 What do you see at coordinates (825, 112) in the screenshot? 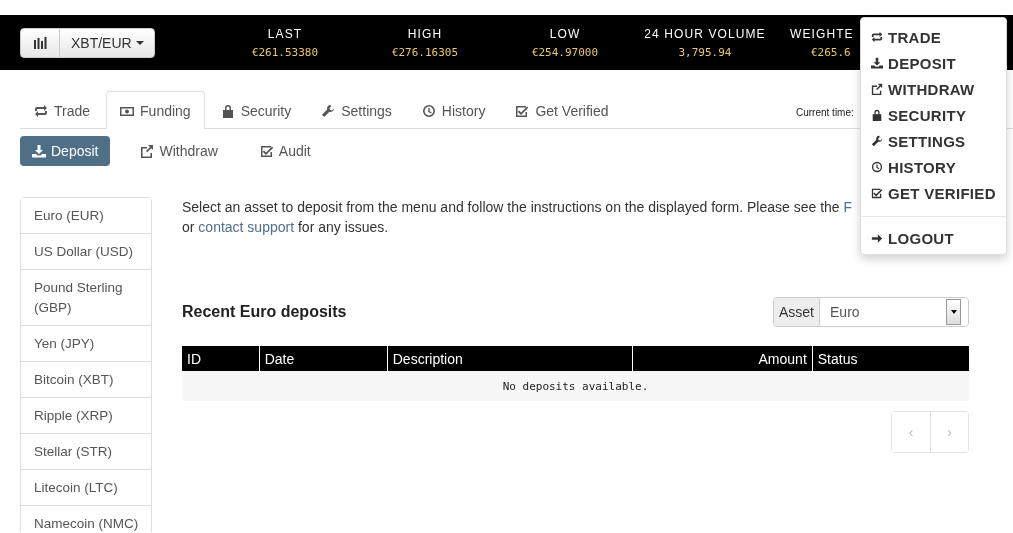
I see `current-time-label: Current time:` at bounding box center [825, 112].